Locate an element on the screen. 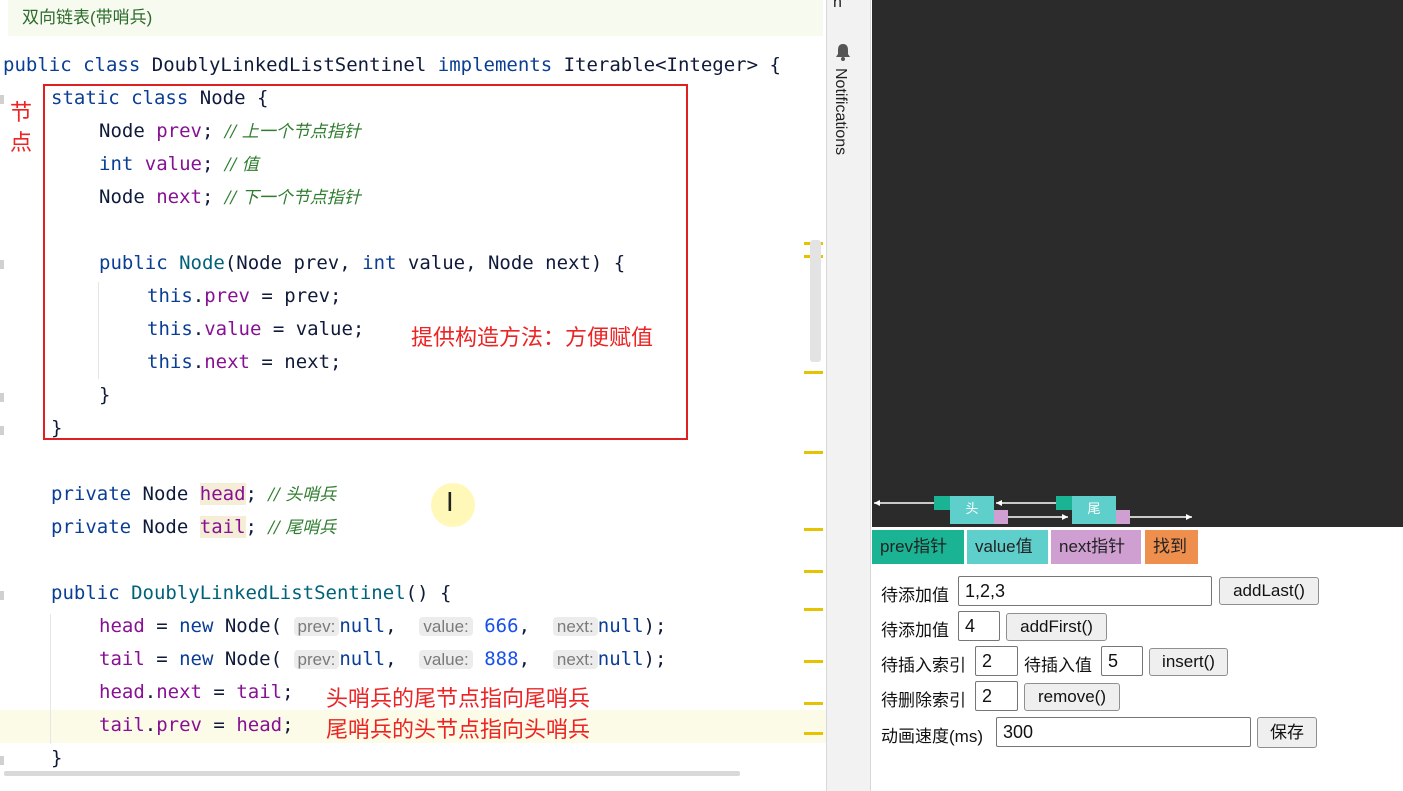 Image resolution: width=1403 pixels, height=791 pixels. code-comment: // 头哨兵 is located at coordinates (302, 495).